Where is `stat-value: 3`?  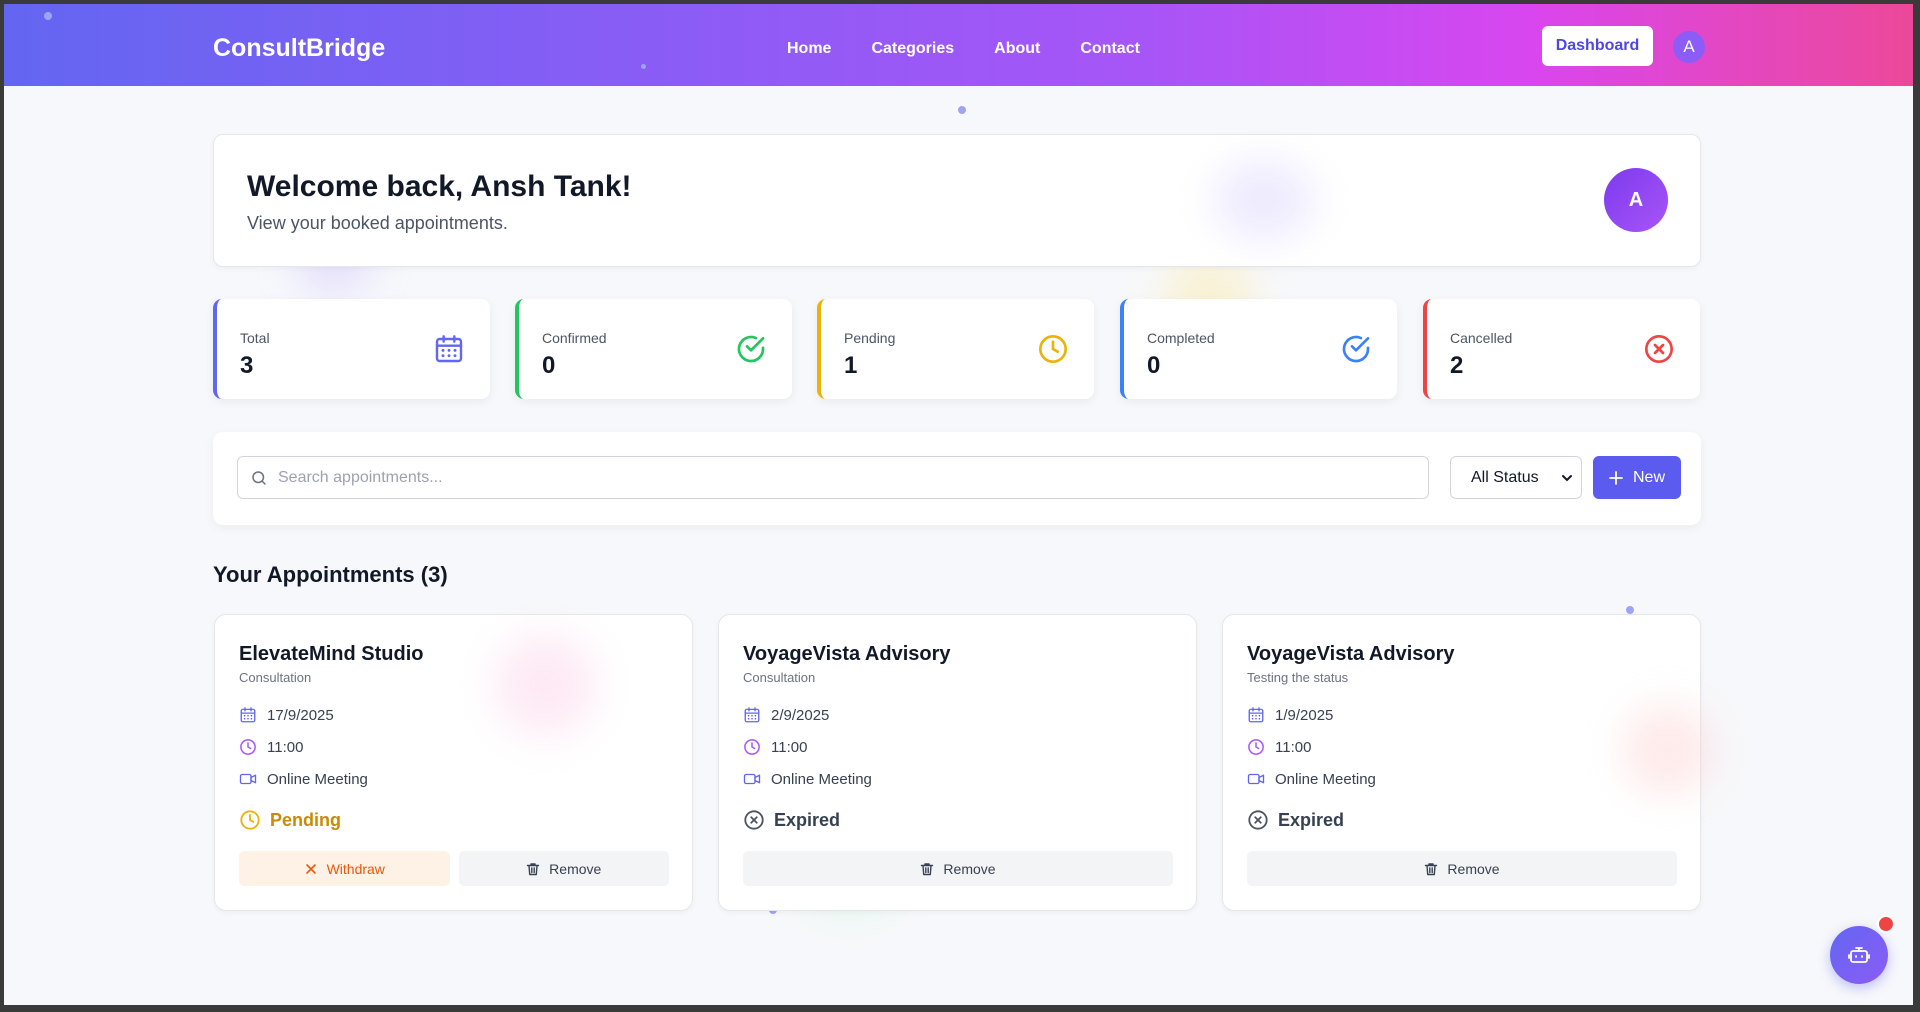 stat-value: 3 is located at coordinates (247, 365).